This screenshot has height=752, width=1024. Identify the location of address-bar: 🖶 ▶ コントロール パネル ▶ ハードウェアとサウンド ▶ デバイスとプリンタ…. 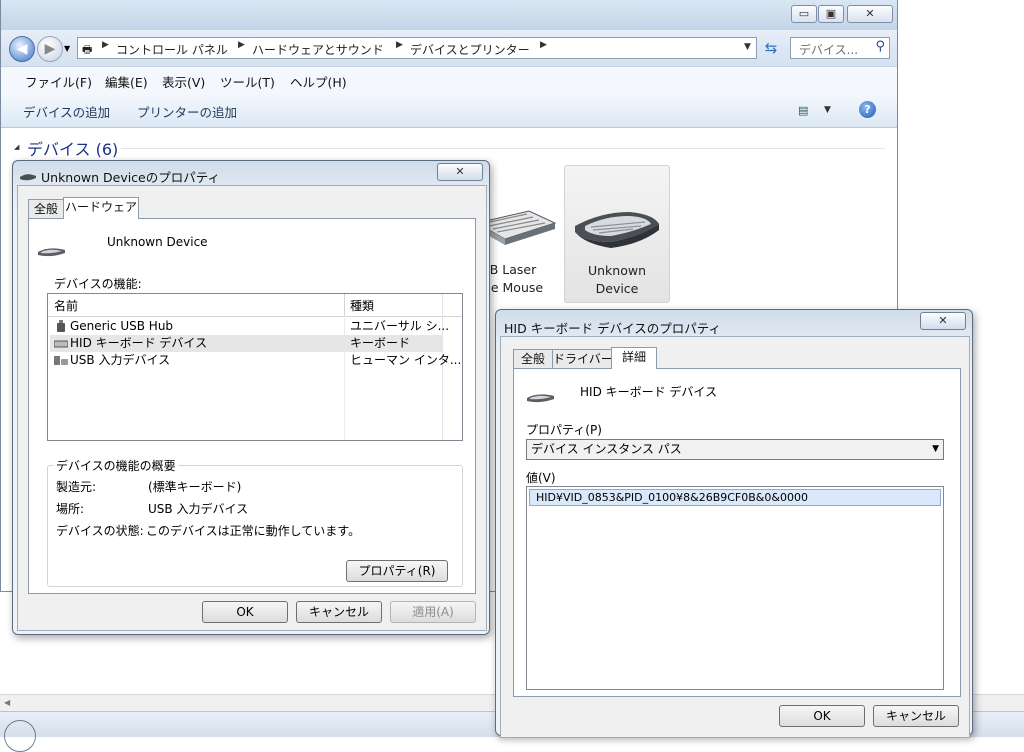
(417, 48).